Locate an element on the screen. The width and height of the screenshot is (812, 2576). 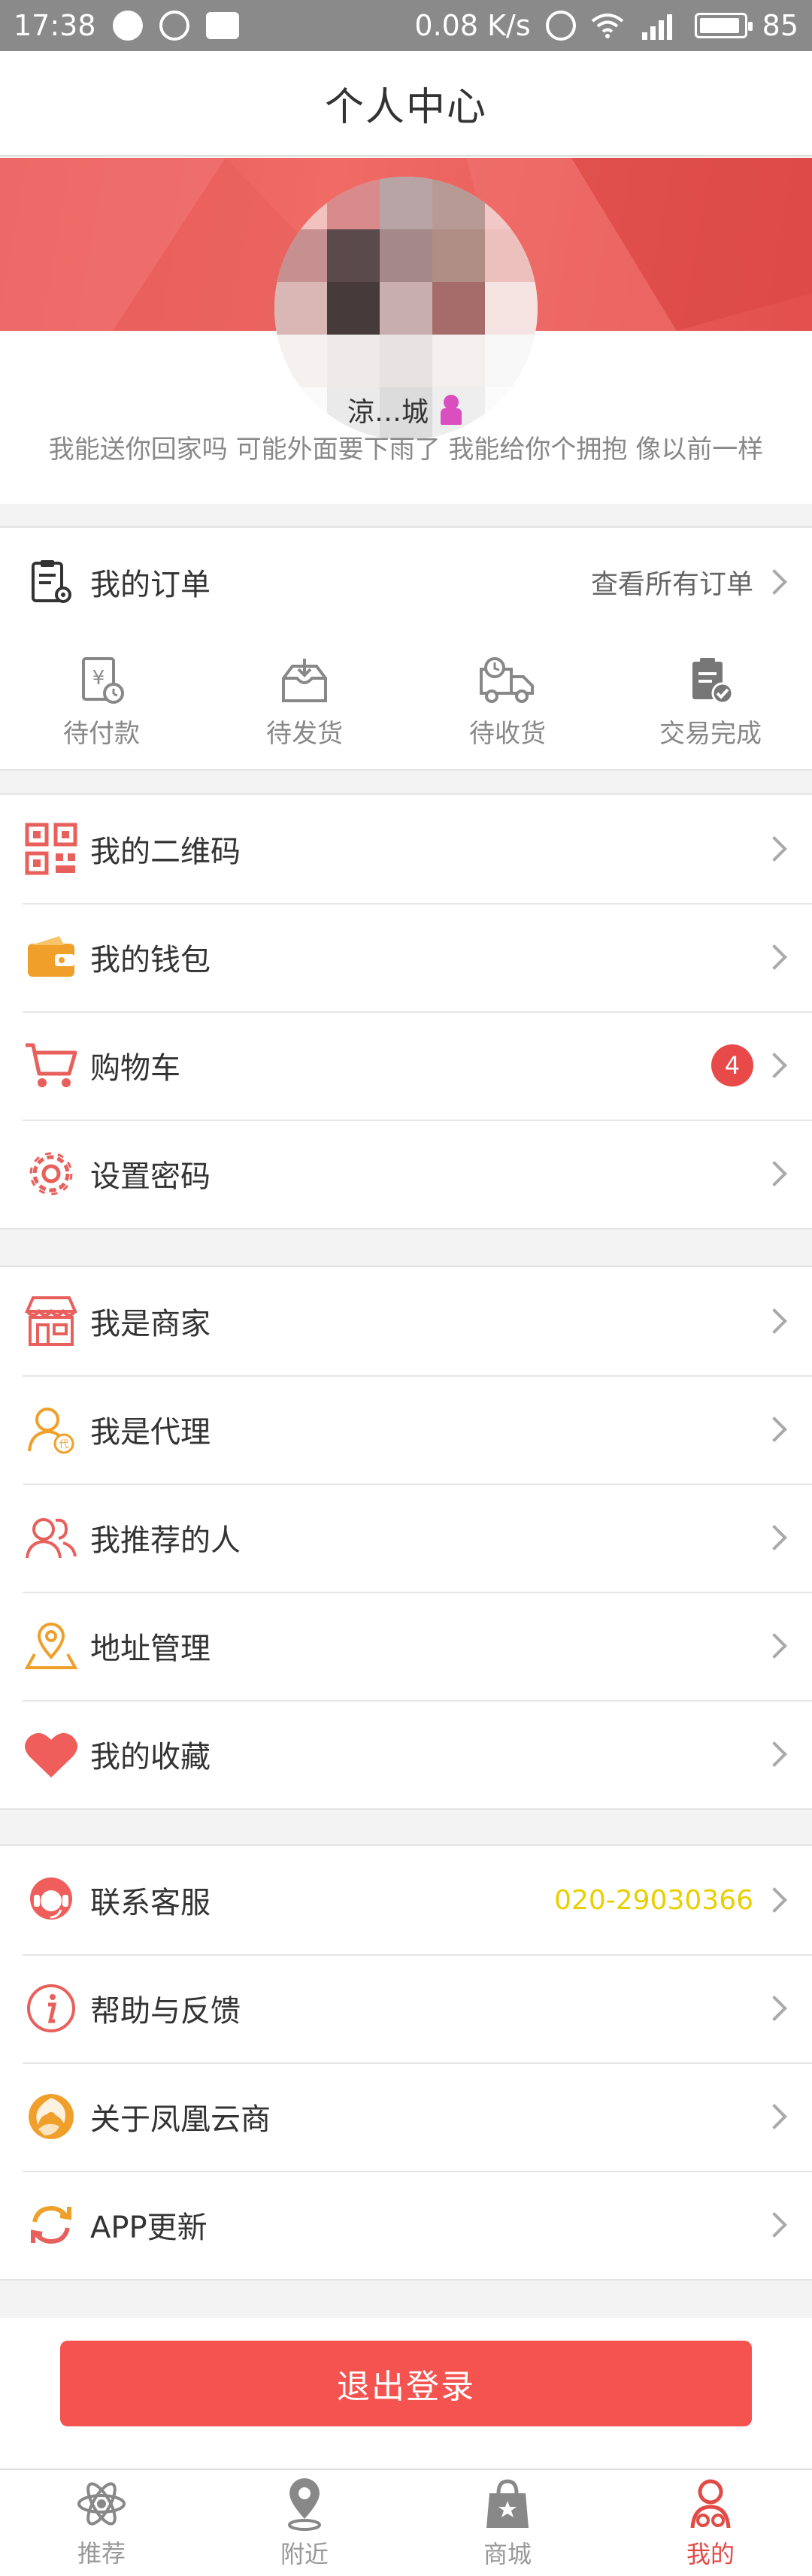
menu-item-label: APP更新 is located at coordinates (149, 2228).